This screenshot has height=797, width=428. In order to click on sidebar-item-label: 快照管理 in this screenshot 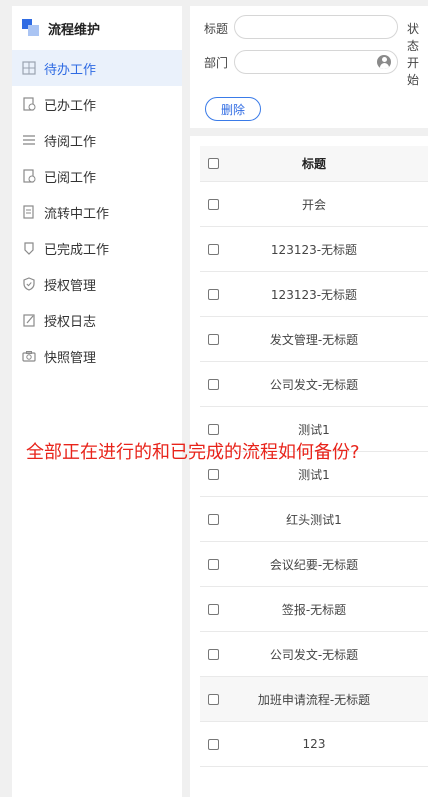, I will do `click(70, 358)`.